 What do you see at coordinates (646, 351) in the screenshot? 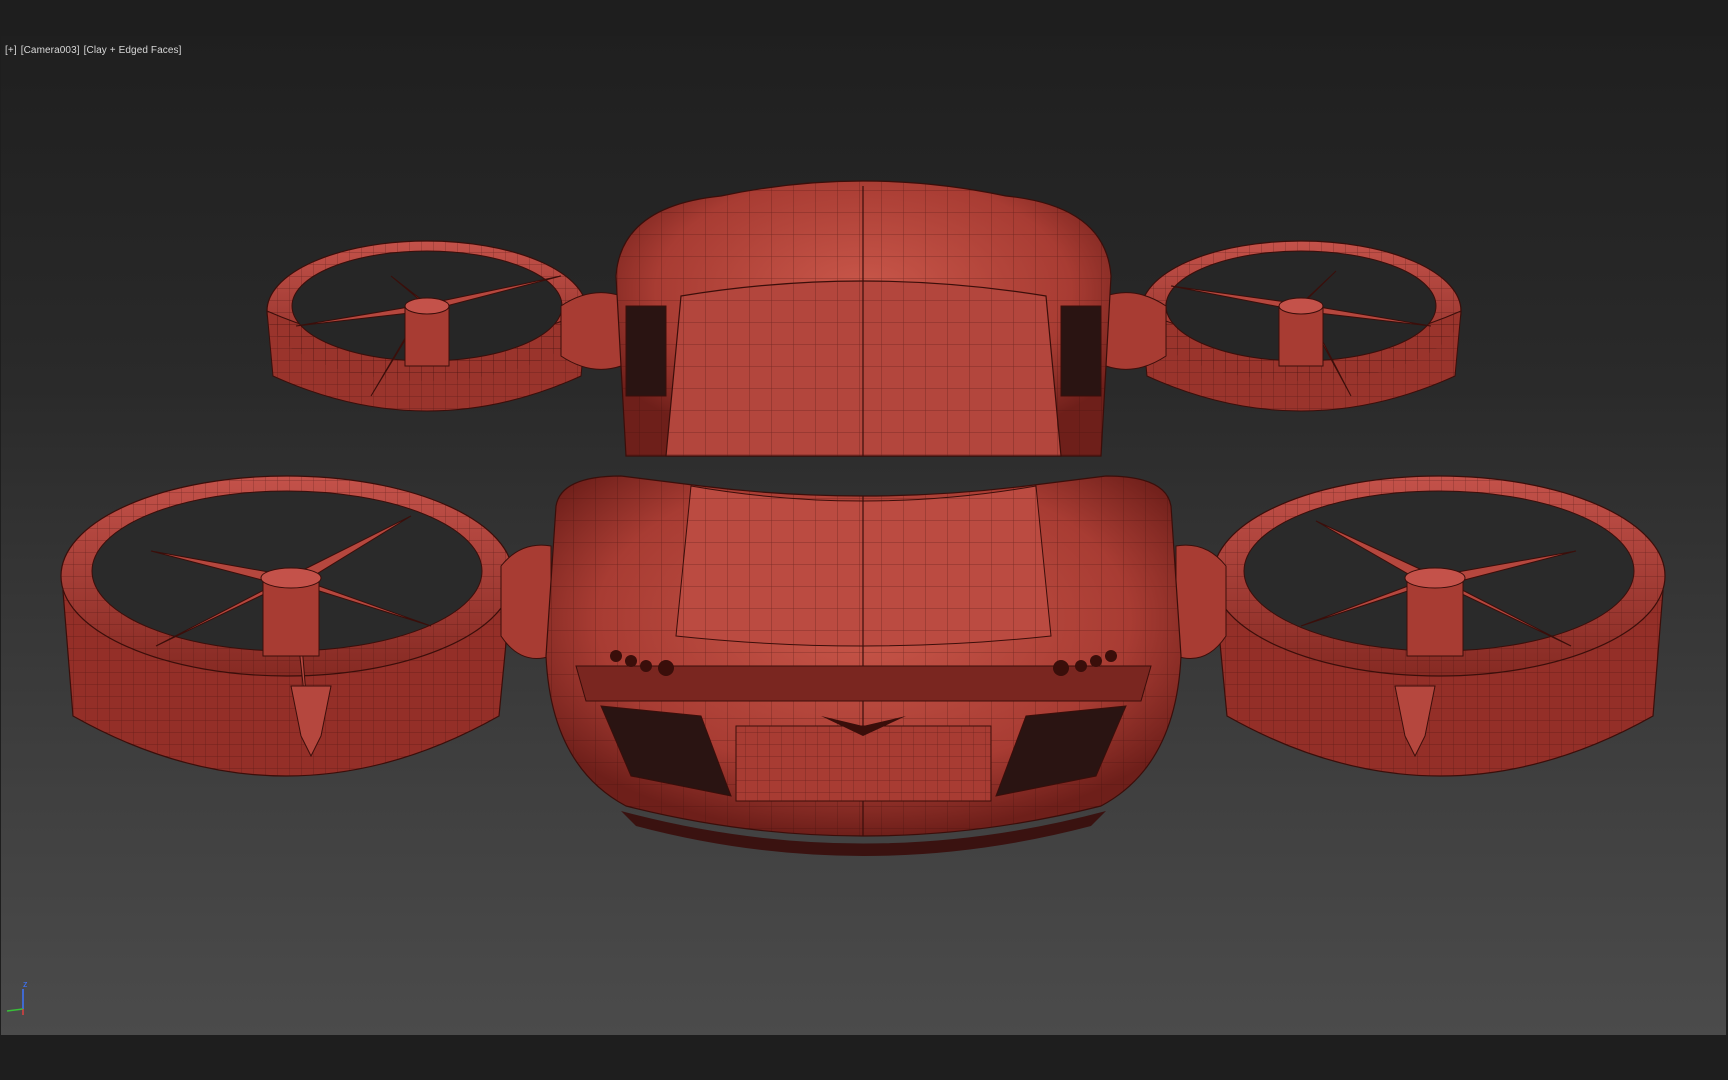
I see `side-vent-left` at bounding box center [646, 351].